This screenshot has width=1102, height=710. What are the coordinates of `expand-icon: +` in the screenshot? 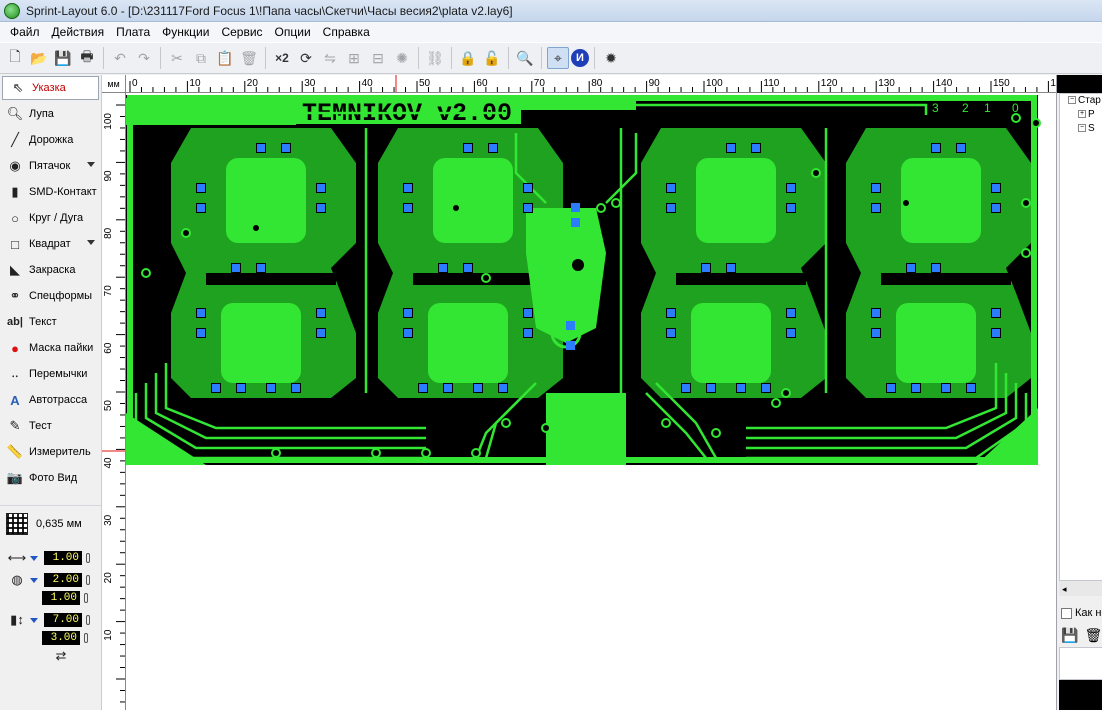 It's located at (1082, 114).